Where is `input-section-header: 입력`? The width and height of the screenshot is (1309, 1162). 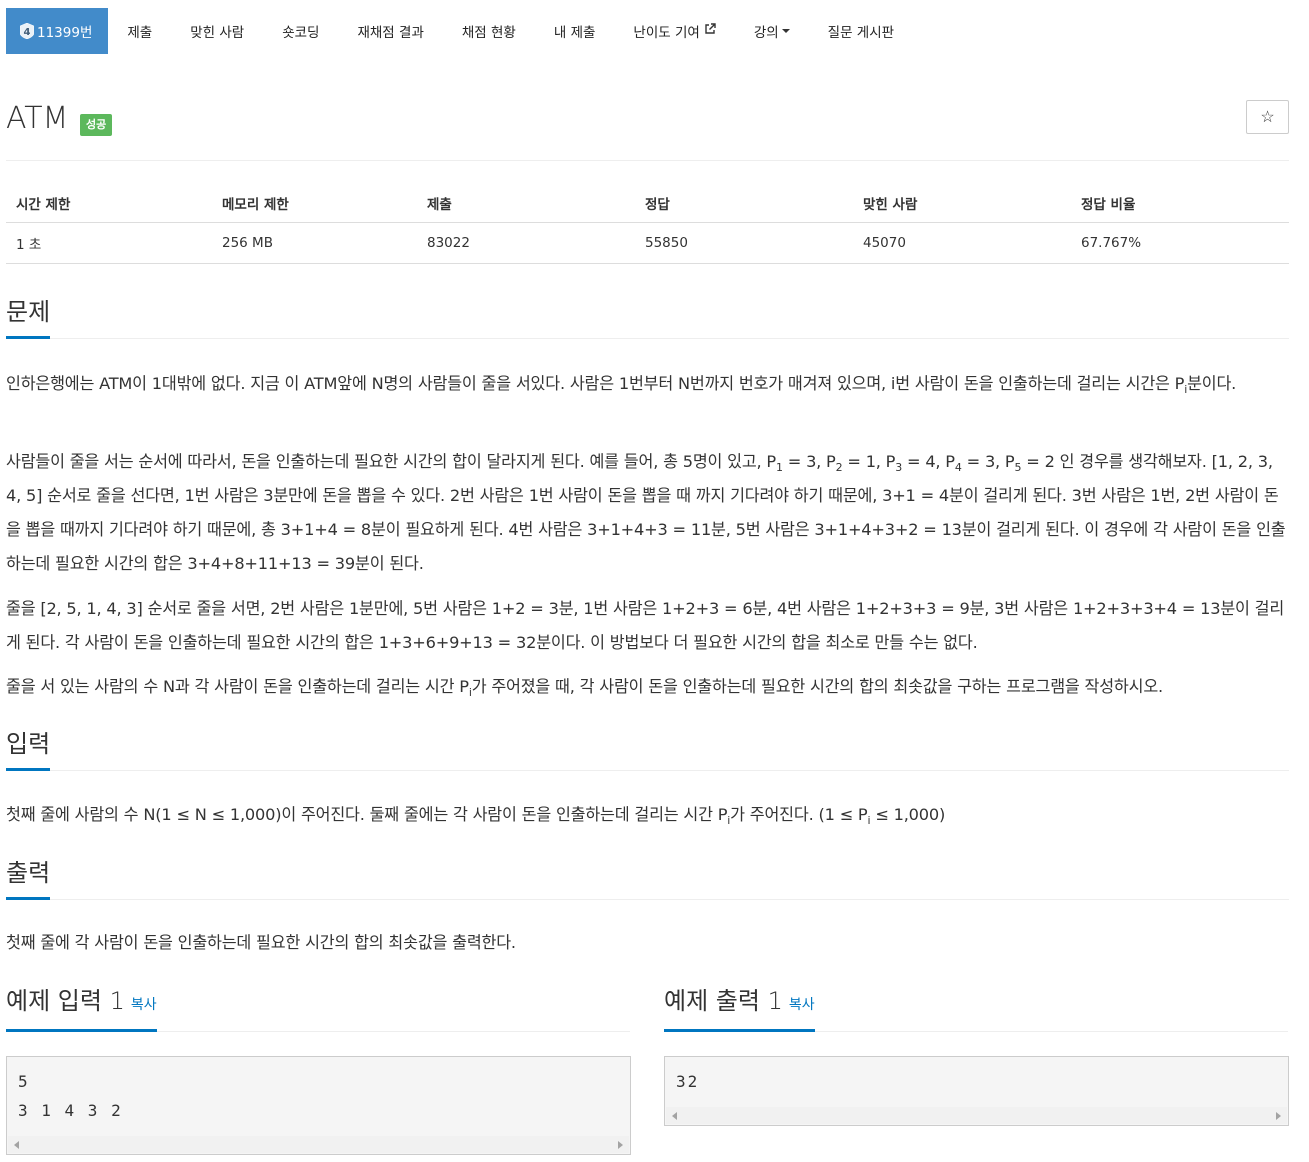 input-section-header: 입력 is located at coordinates (647, 749).